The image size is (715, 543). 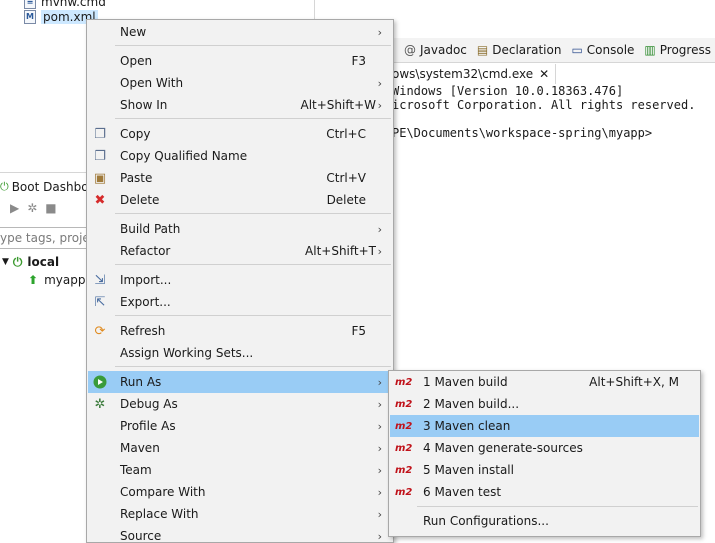 I want to click on menu-item-refactor: Refactor Alt+Shift+T ›, so click(x=240, y=251).